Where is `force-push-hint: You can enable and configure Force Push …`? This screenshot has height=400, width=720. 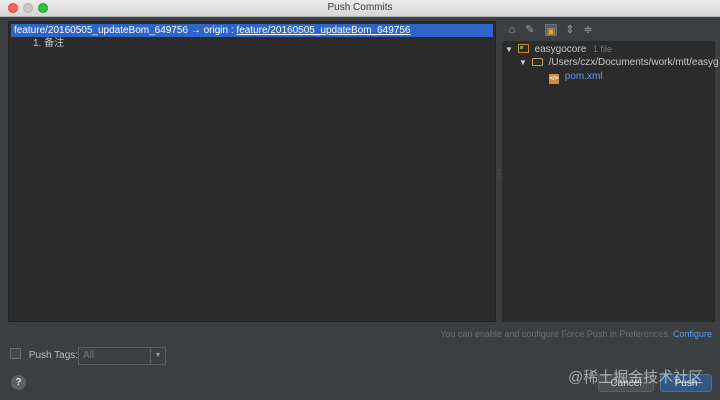 force-push-hint: You can enable and configure Force Push … is located at coordinates (576, 334).